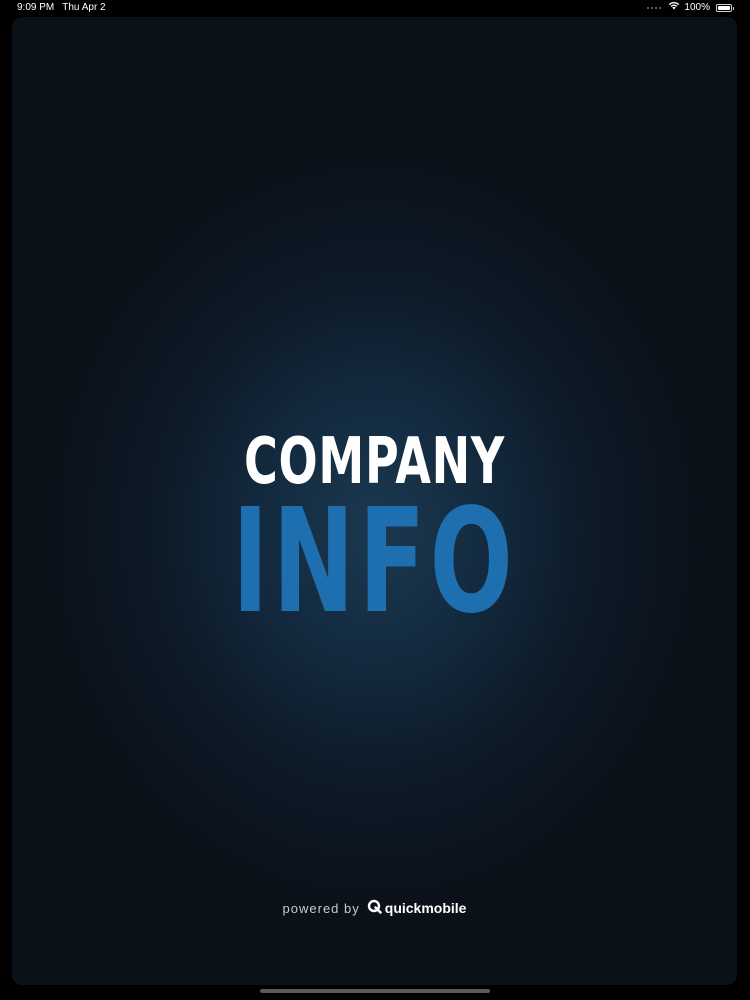 This screenshot has height=1000, width=750. I want to click on status-right: 100%, so click(690, 8).